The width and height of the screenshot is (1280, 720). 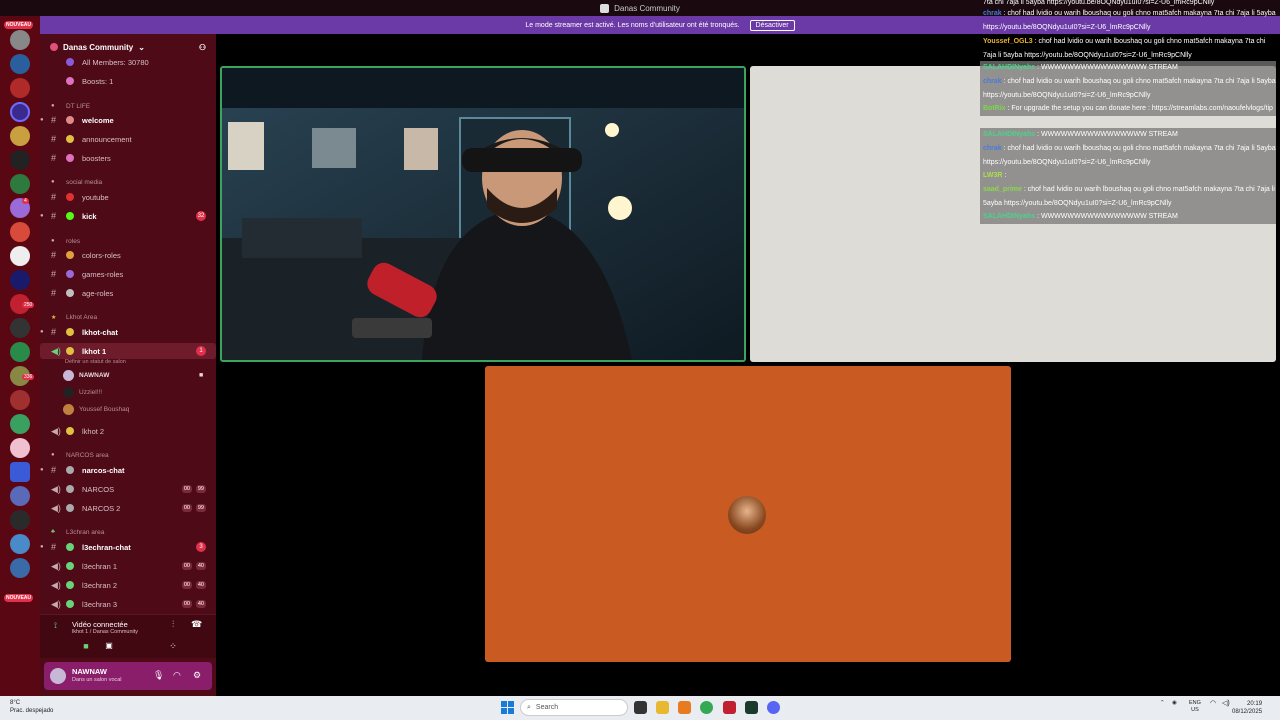 What do you see at coordinates (1195, 707) in the screenshot?
I see `language-indicator: ENG US` at bounding box center [1195, 707].